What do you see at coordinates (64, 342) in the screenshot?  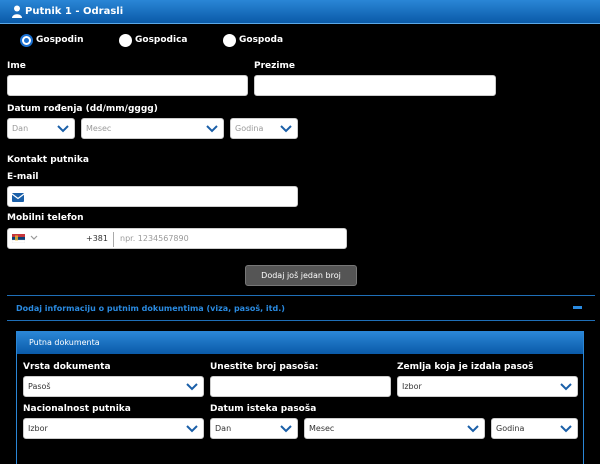 I see `documents-panel-title: Putna dokumenta` at bounding box center [64, 342].